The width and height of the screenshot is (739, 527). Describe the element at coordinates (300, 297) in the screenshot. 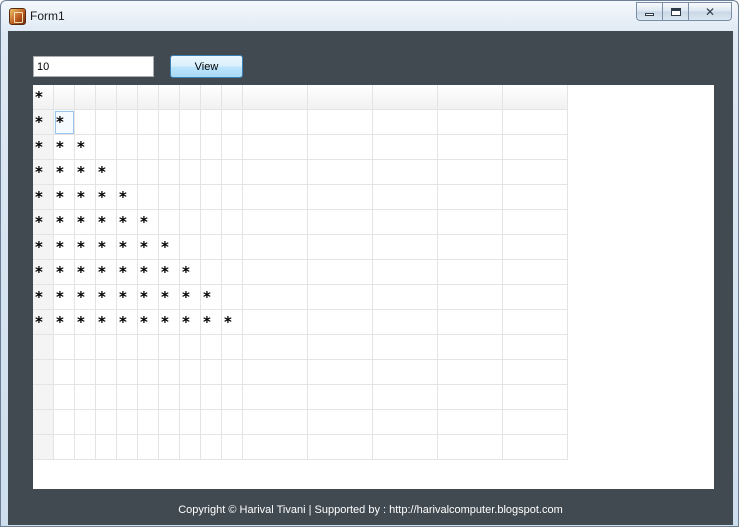

I see `table-row: * * * * * * * * *` at that location.